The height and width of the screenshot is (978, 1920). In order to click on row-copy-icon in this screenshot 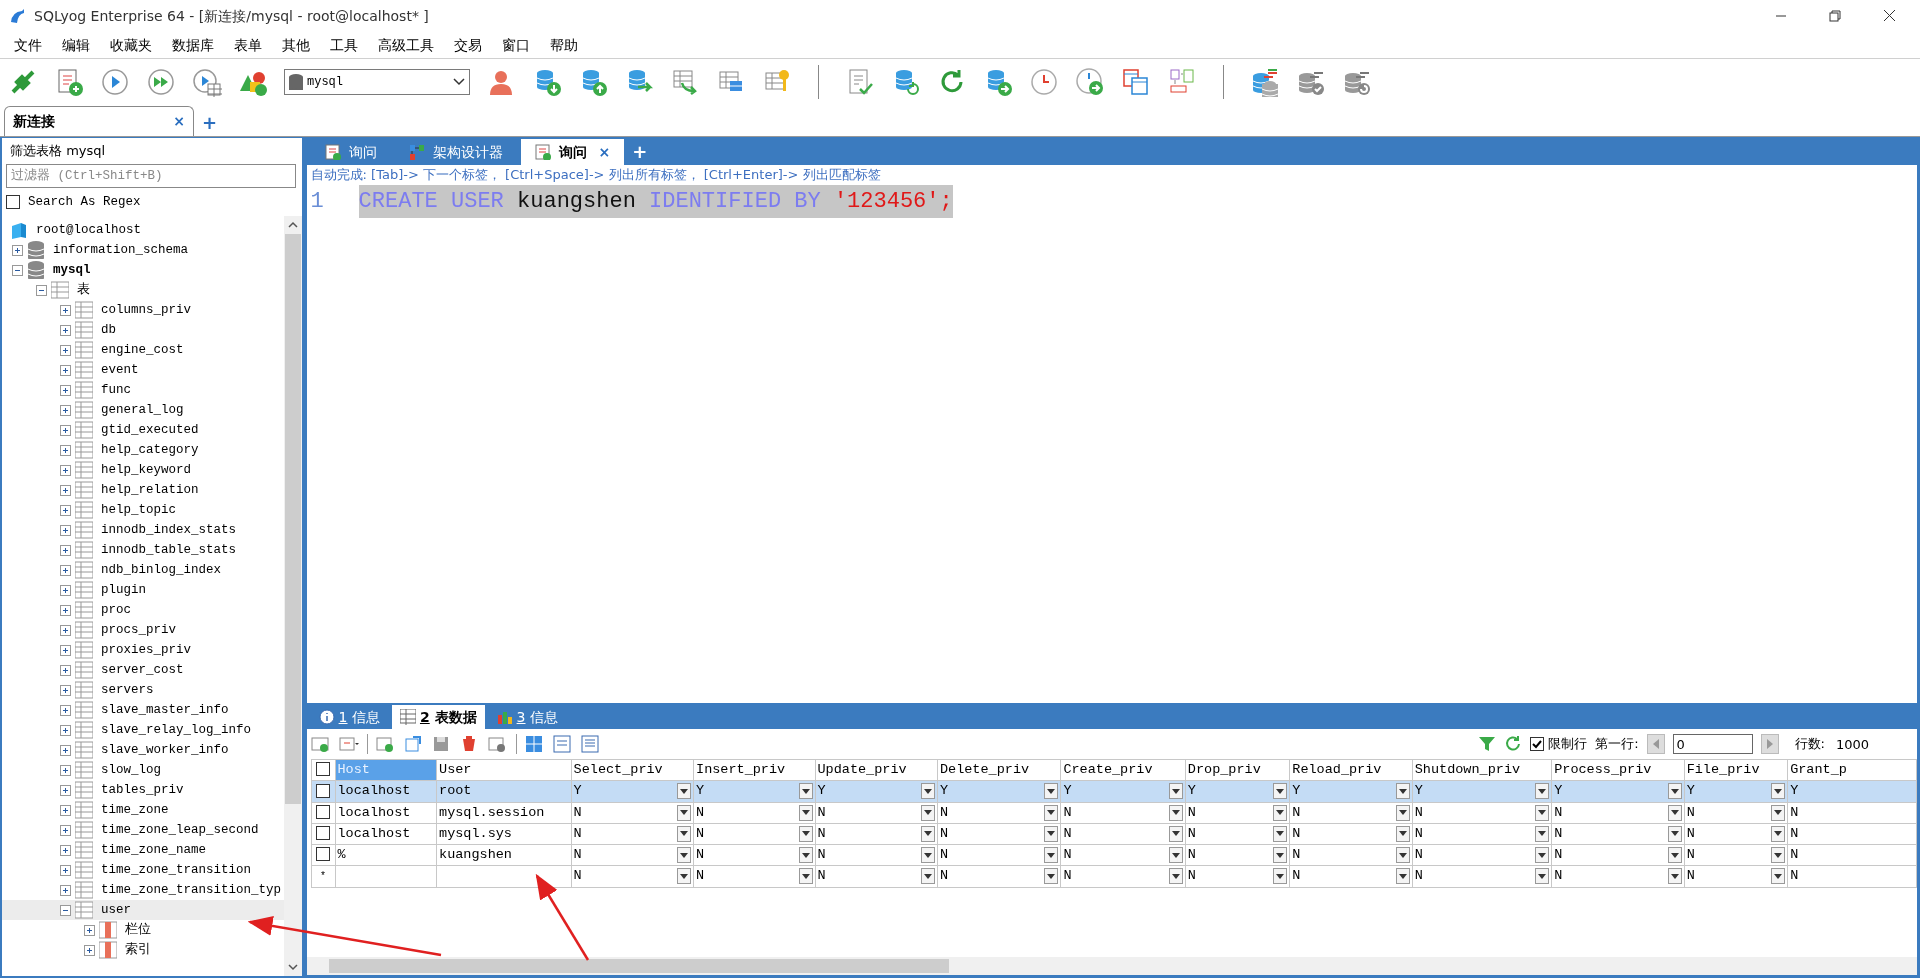, I will do `click(385, 744)`.